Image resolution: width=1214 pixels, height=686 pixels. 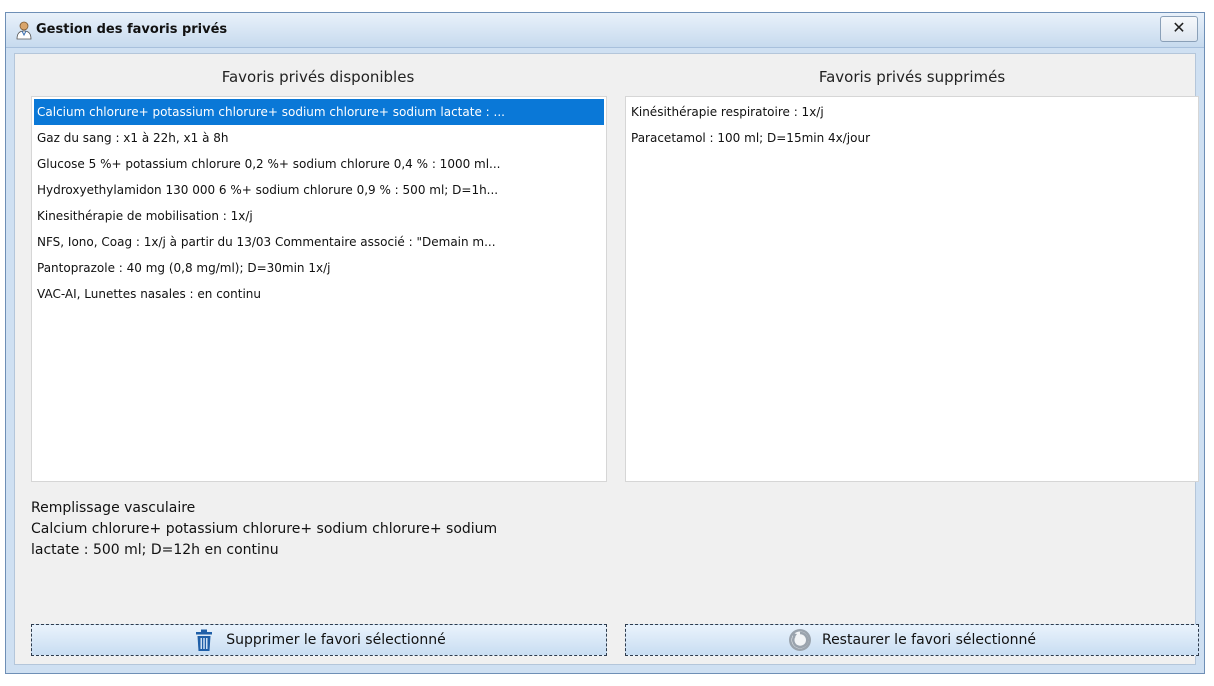 What do you see at coordinates (912, 77) in the screenshot?
I see `deleted-list-title: Favoris privés supprimés` at bounding box center [912, 77].